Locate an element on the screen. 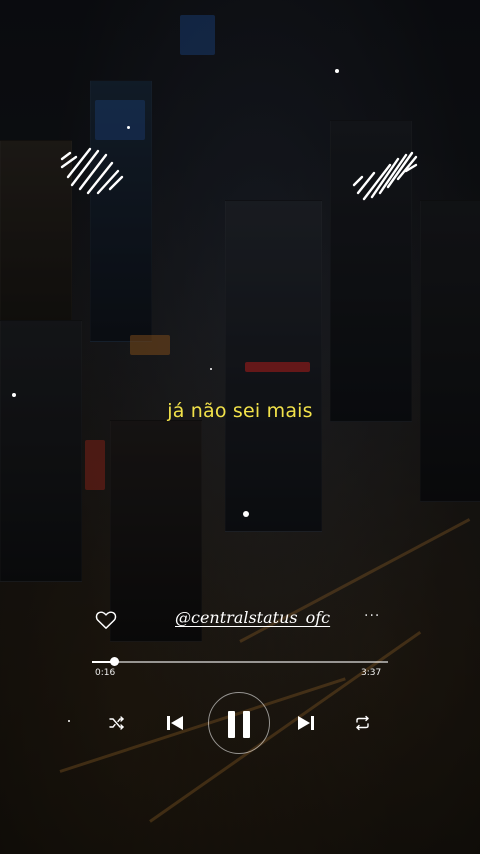  more-dots-icon: ··· is located at coordinates (372, 616).